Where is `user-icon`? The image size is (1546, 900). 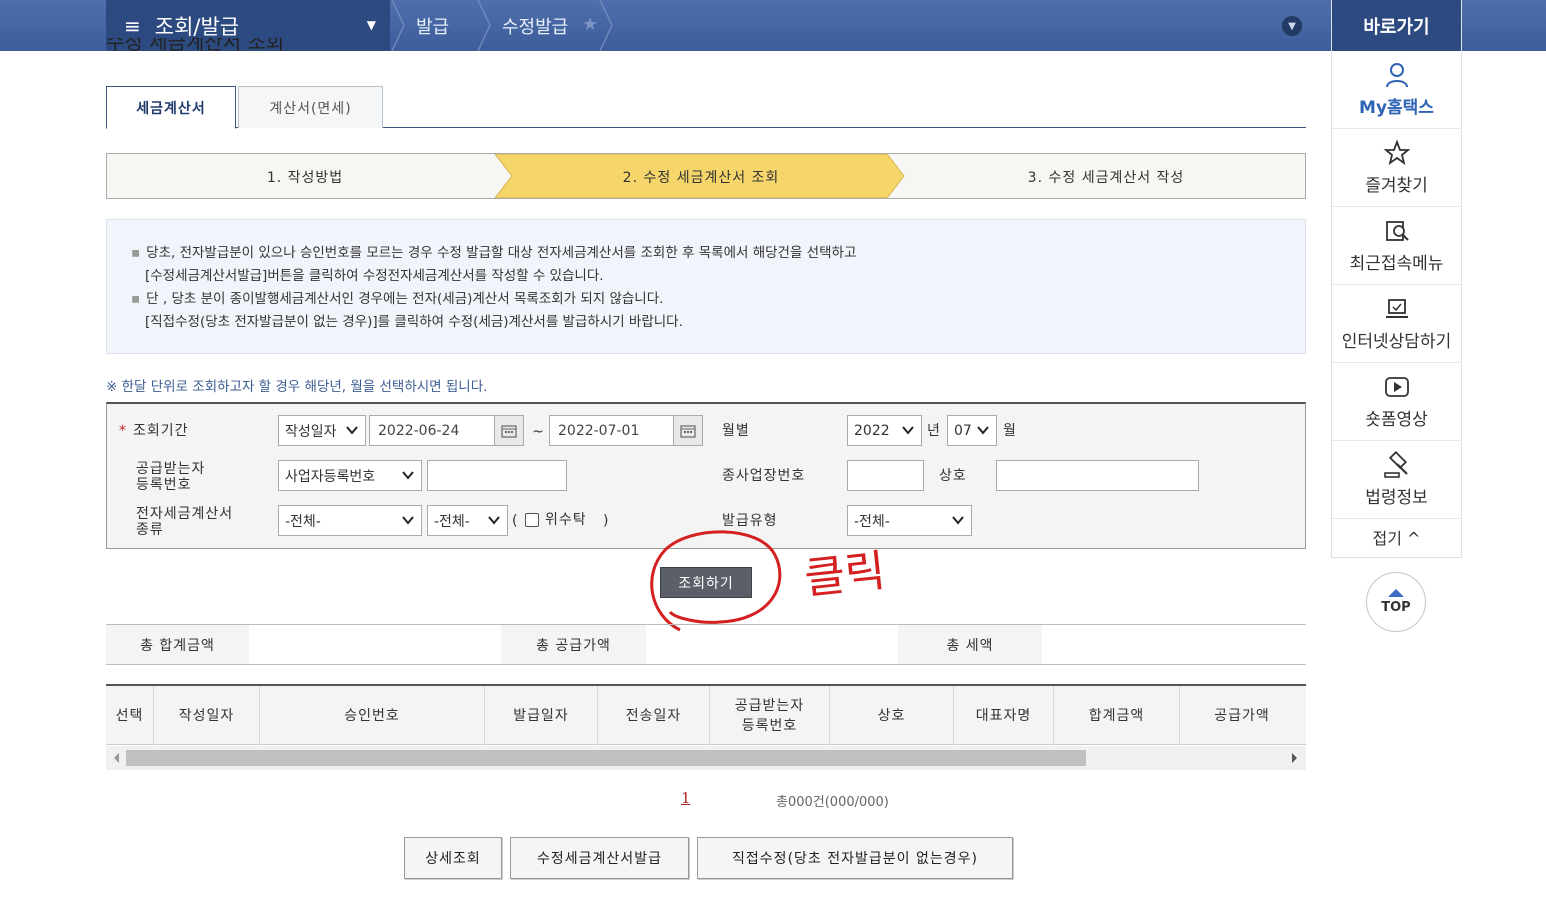 user-icon is located at coordinates (1396, 75).